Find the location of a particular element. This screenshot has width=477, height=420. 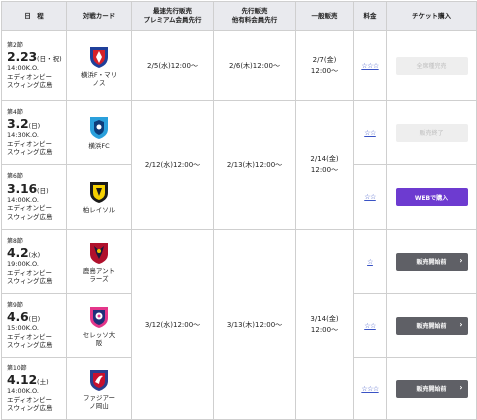

purchase-cell: WEBで購入 is located at coordinates (431, 197).